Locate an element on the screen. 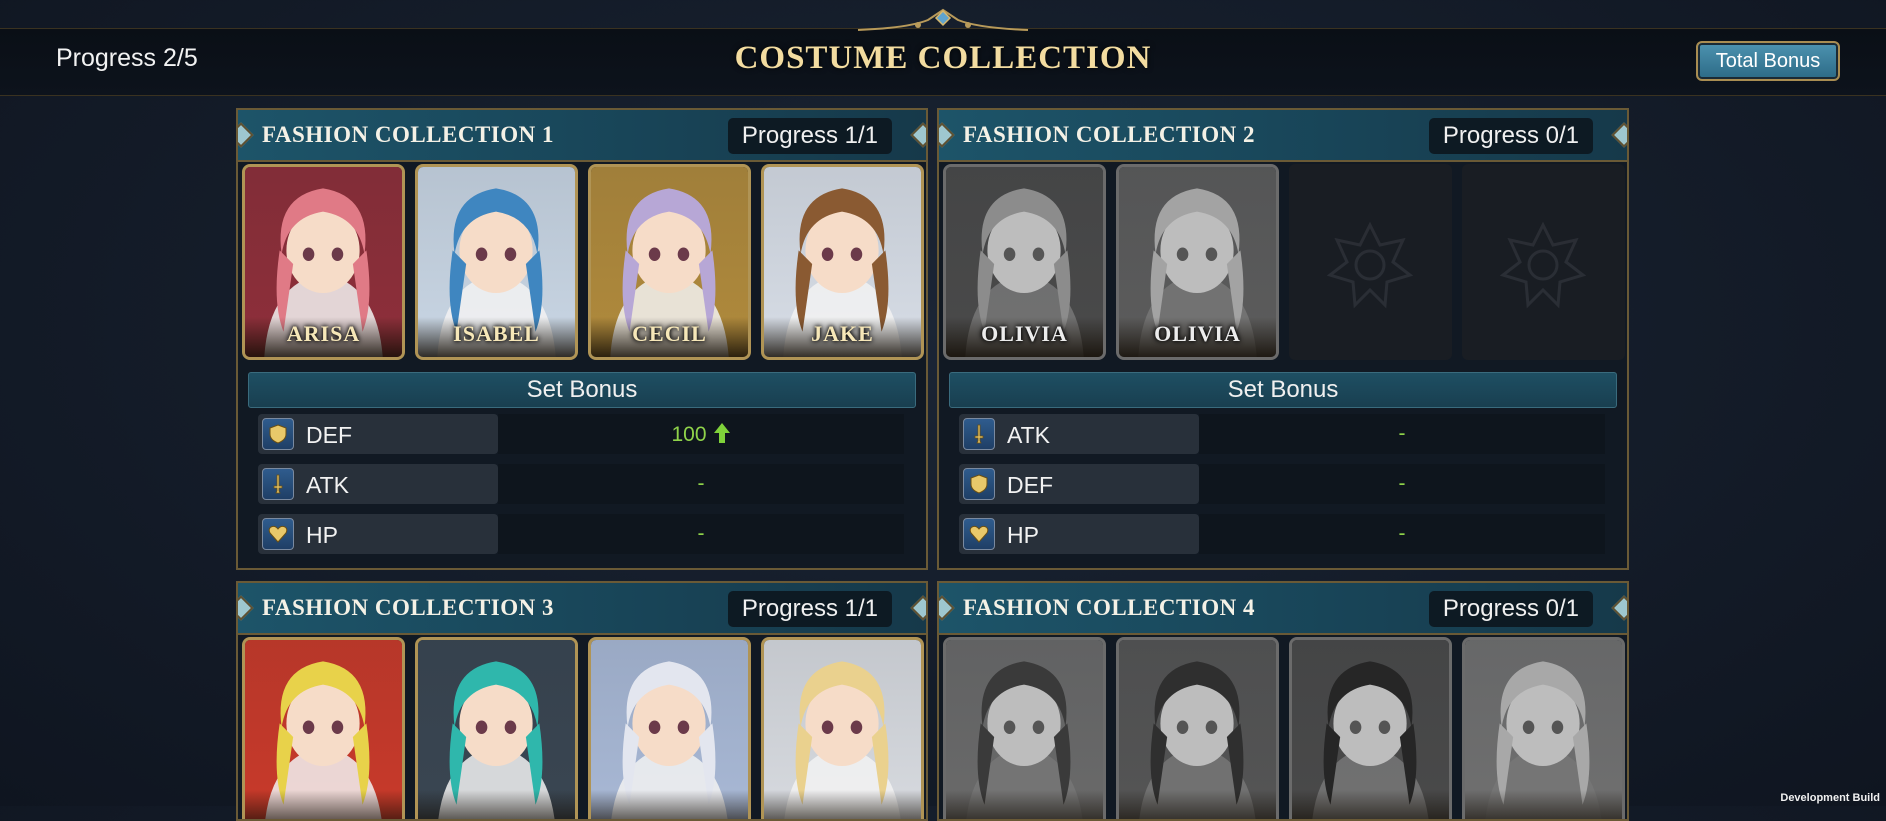 This screenshot has height=821, width=1886. costume-card: CECIL is located at coordinates (669, 262).